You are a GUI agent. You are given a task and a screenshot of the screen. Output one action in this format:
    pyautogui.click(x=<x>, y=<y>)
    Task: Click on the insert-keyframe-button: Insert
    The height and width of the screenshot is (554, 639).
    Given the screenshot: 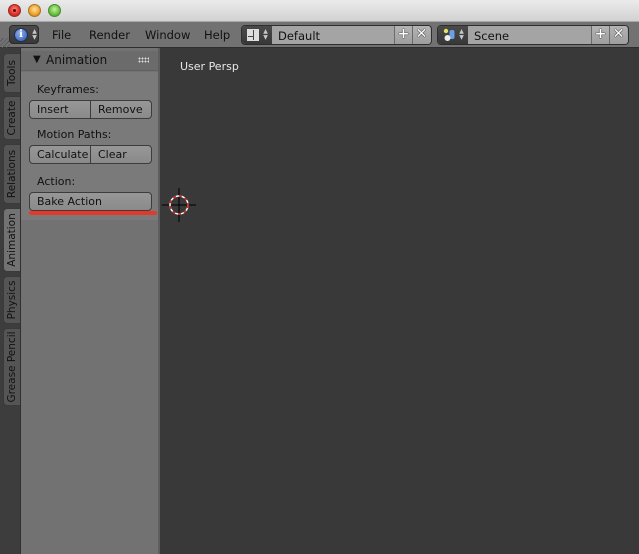 What is the action you would take?
    pyautogui.click(x=60, y=109)
    